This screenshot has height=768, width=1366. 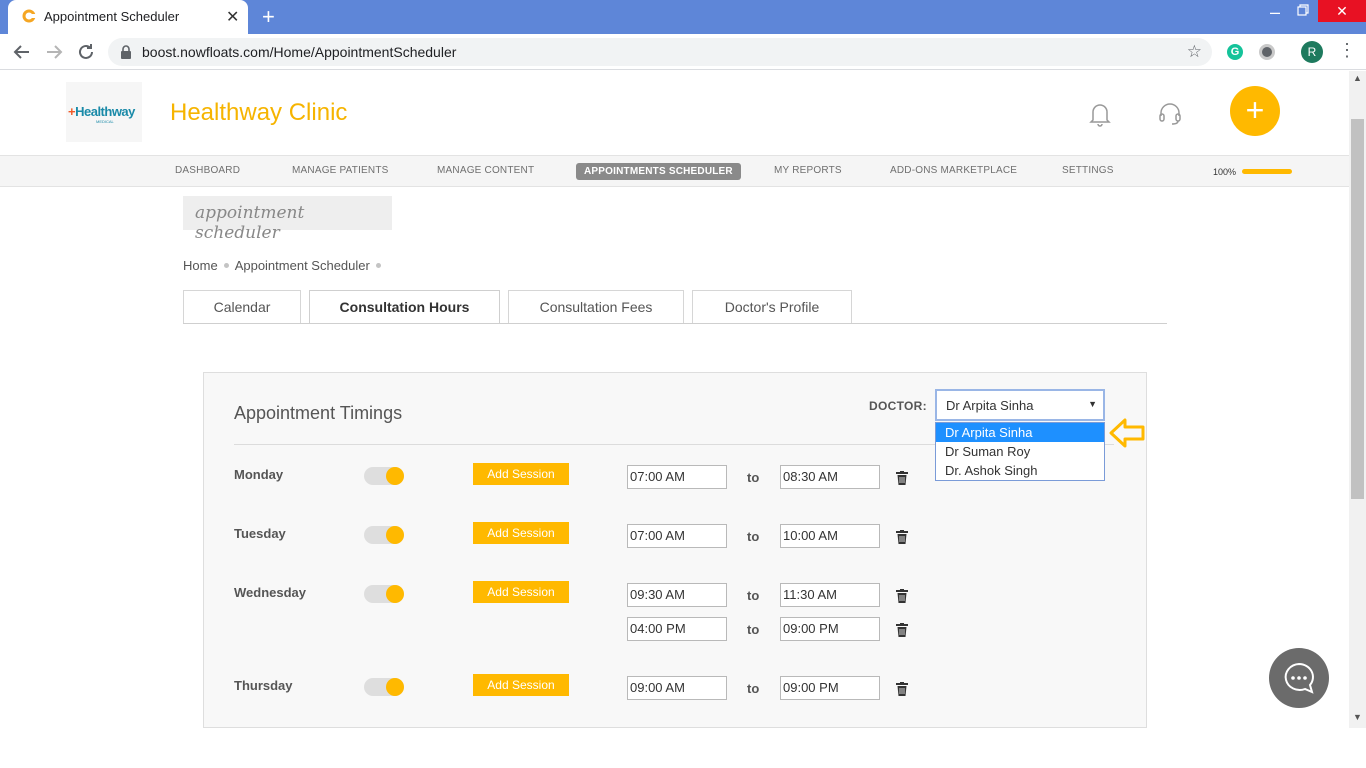 I want to click on chat-icon, so click(x=1299, y=678).